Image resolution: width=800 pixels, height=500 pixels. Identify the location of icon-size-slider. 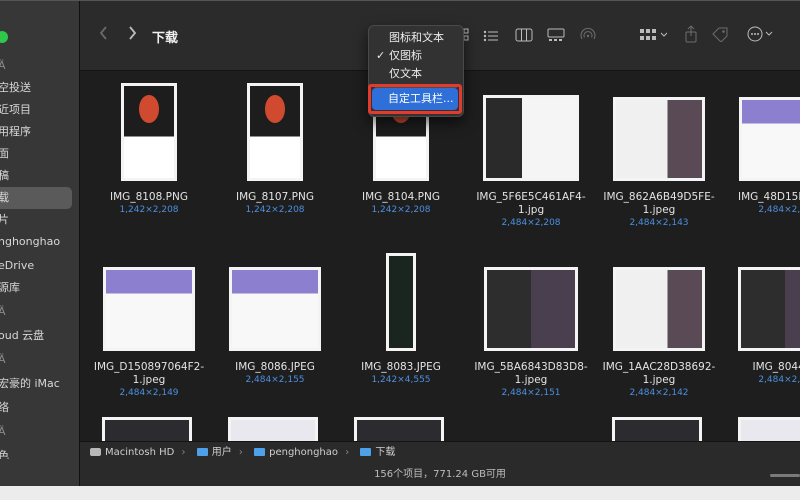
(785, 475).